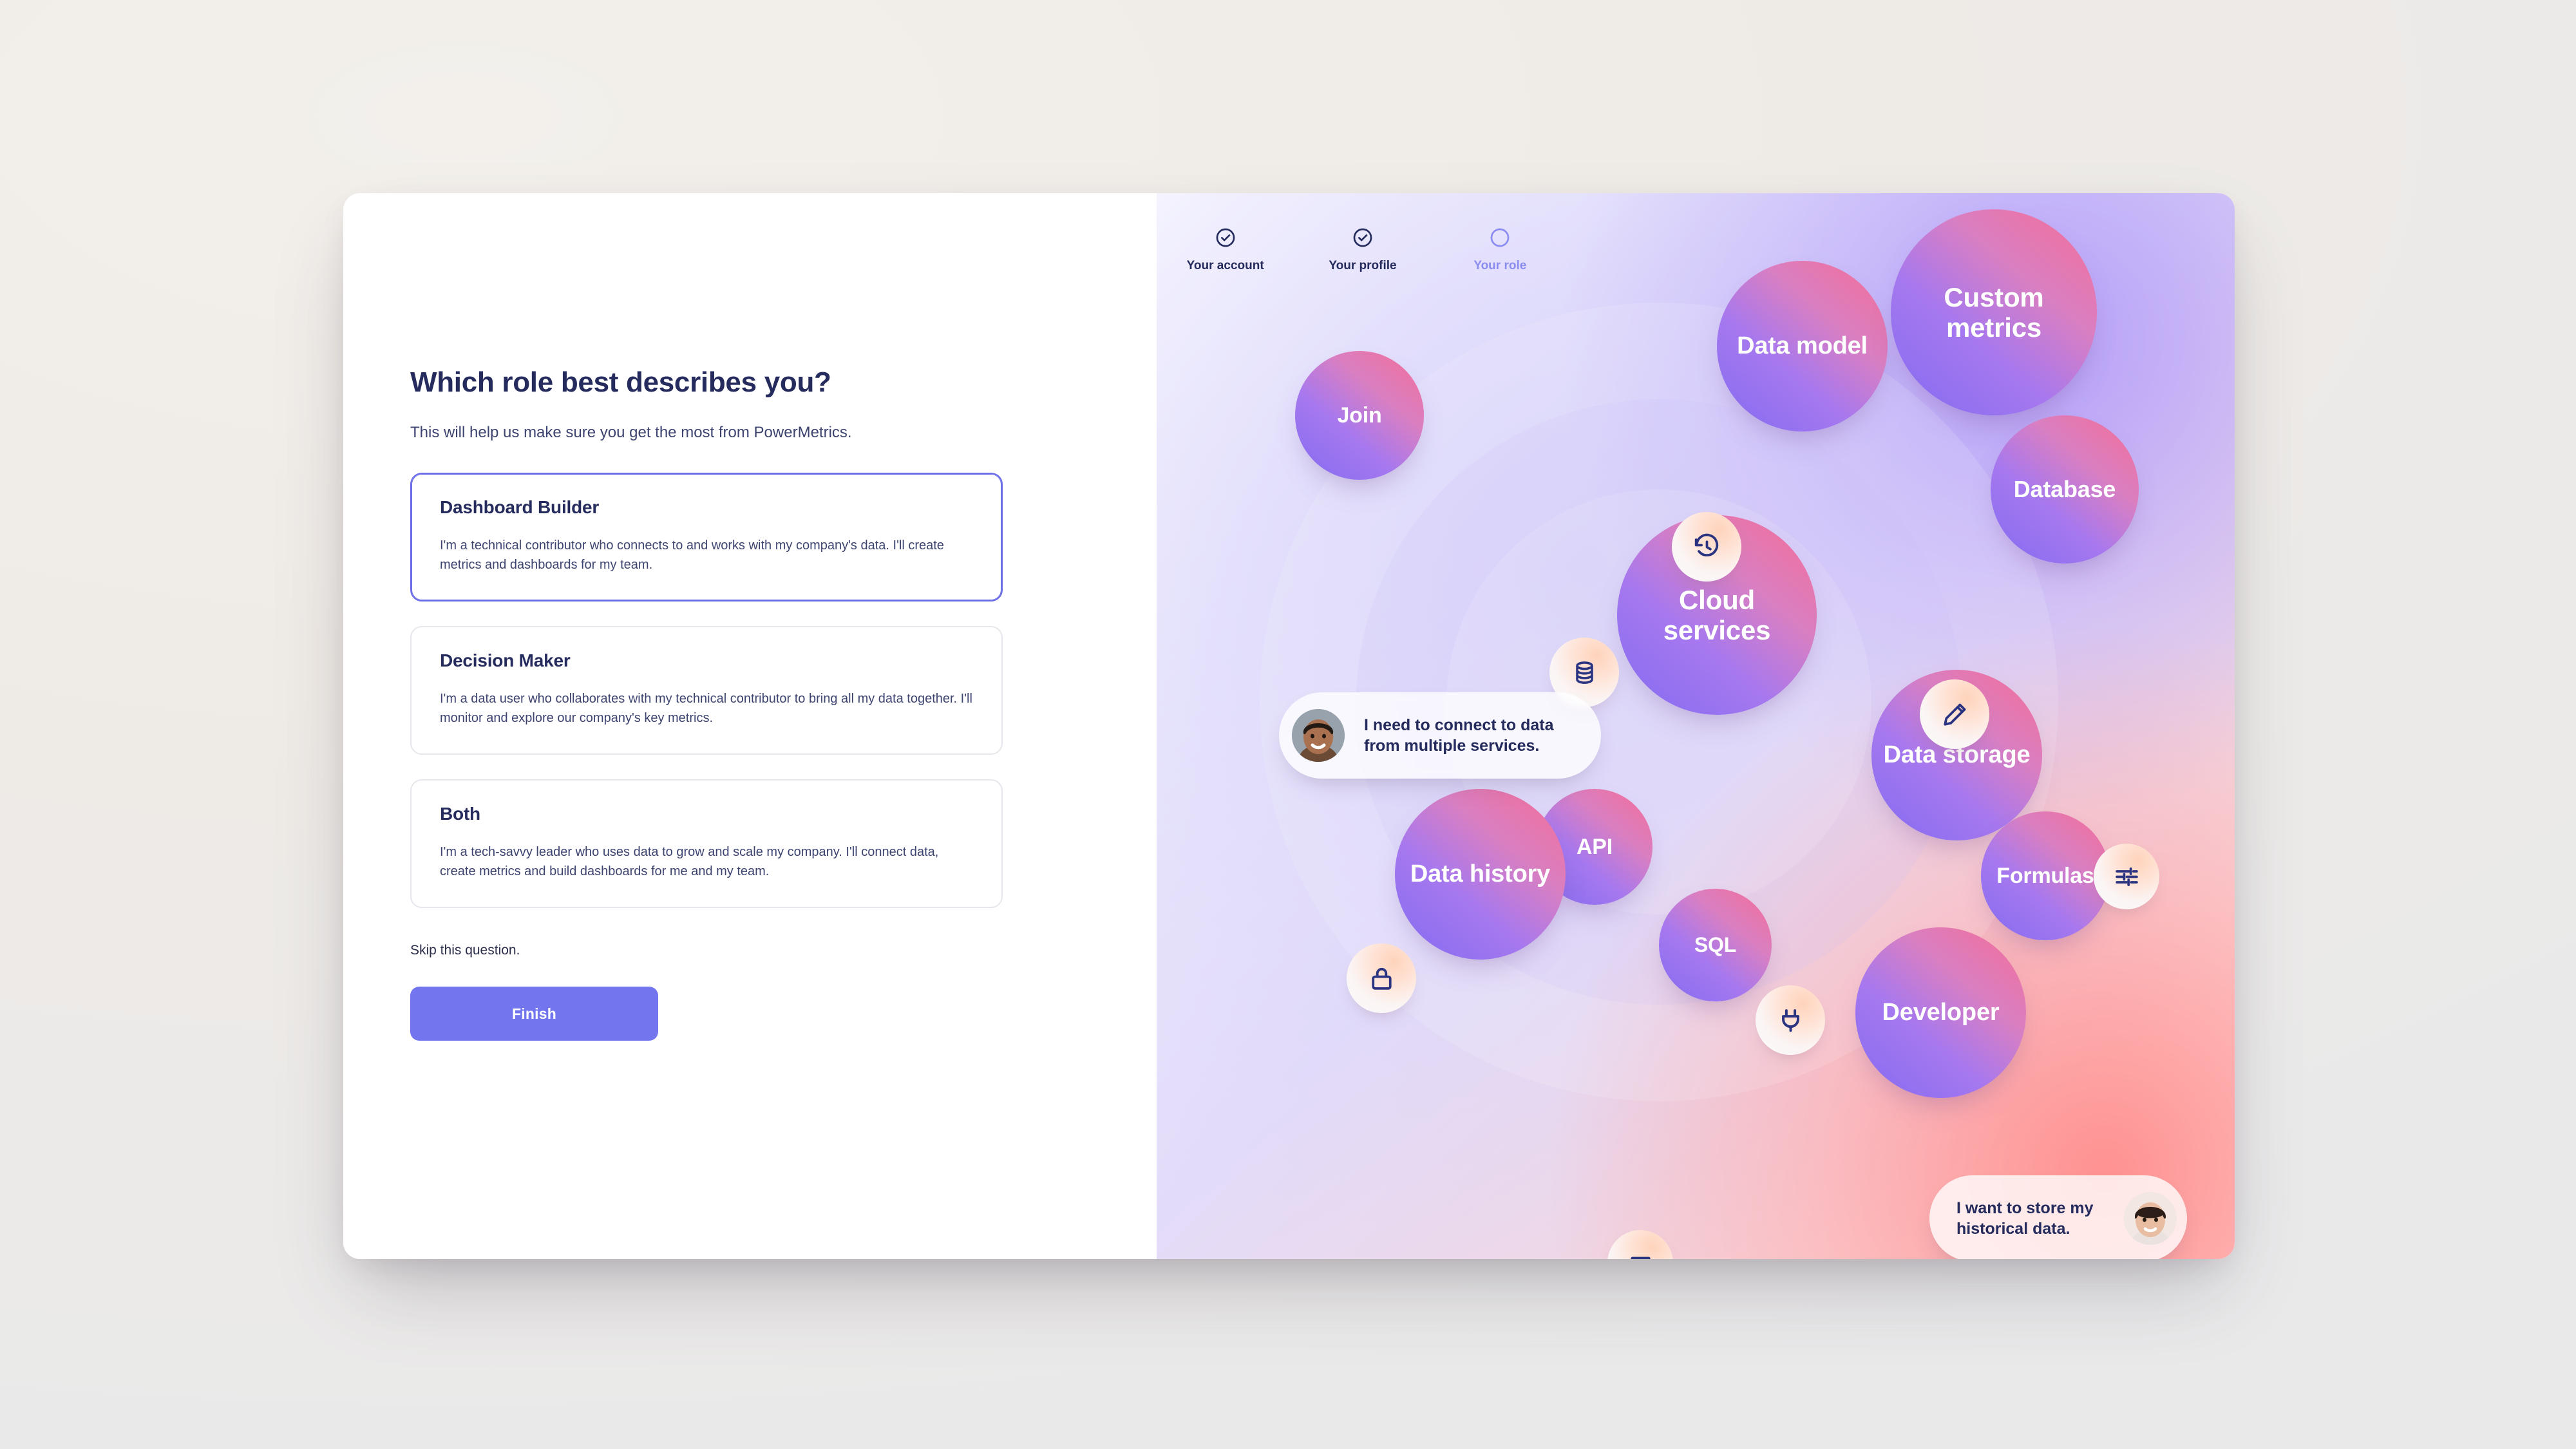 The height and width of the screenshot is (1449, 2576). I want to click on table-icon, so click(1640, 1257).